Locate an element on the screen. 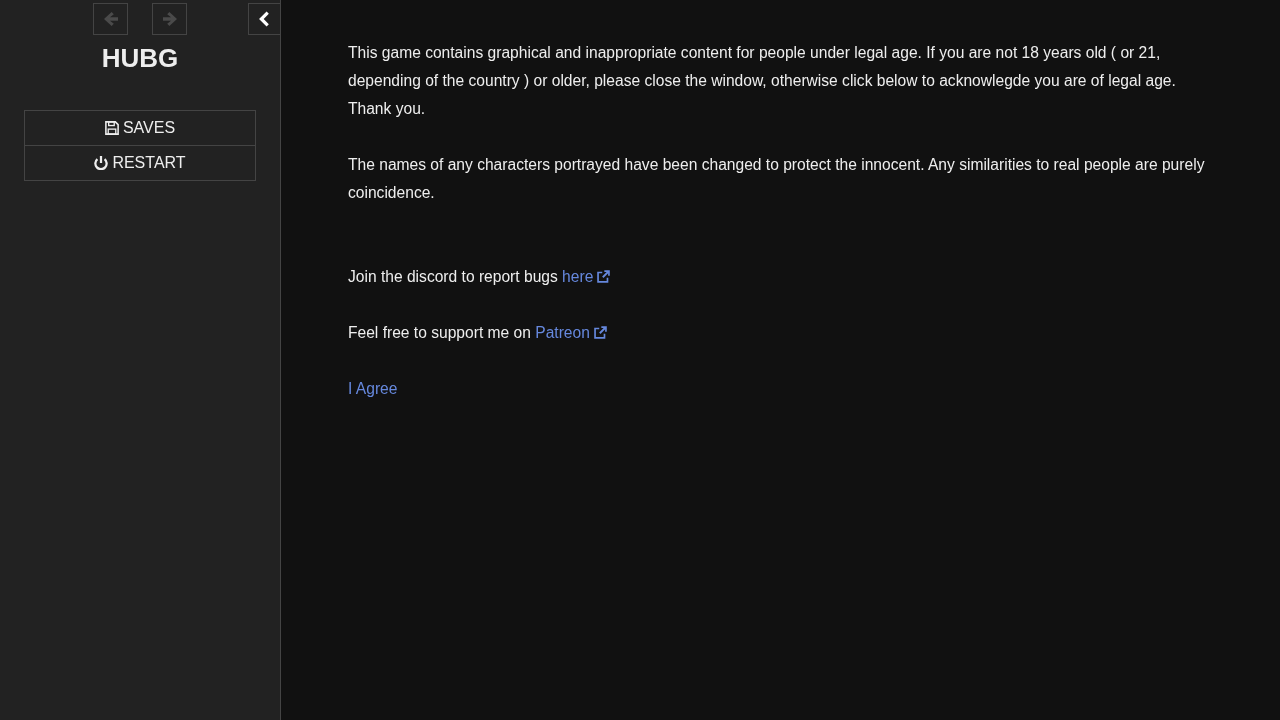 This screenshot has width=1280, height=720. notice-paragraph: The names of any characters portrayed have been changed to protect the innocent. Any similarities to real people are purely coincidence. is located at coordinates (777, 179).